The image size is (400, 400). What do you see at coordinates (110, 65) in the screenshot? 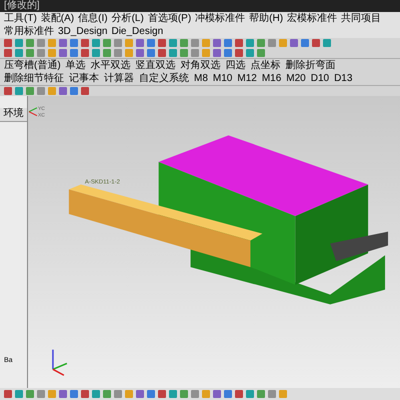
I see `command-button: 水平双选` at bounding box center [110, 65].